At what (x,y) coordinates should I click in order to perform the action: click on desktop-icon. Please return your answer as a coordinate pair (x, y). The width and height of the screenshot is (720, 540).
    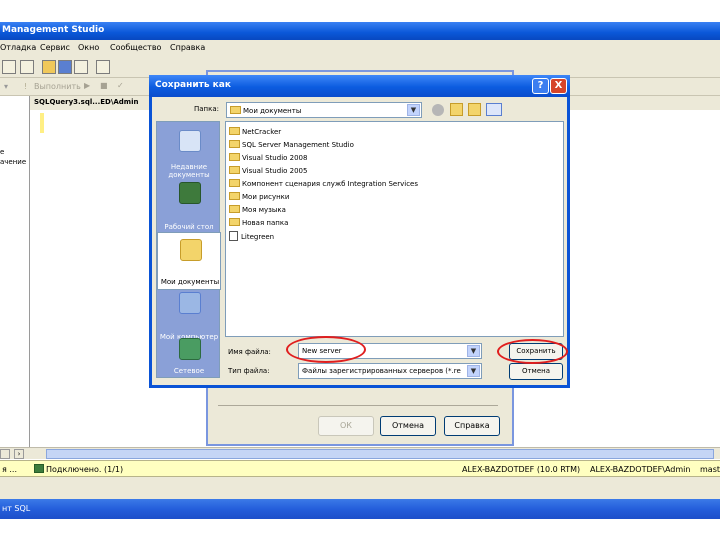
    Looking at the image, I should click on (190, 193).